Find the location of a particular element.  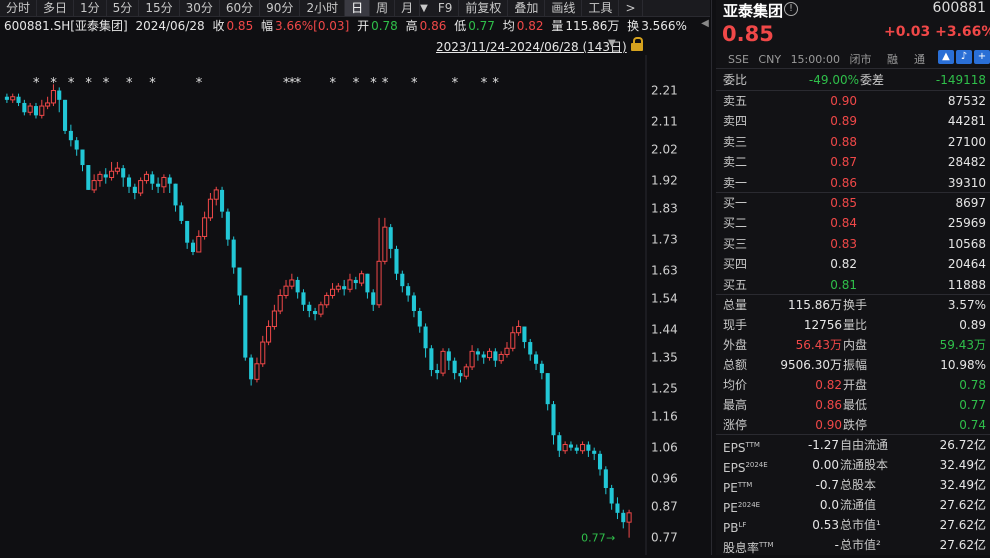

stat-label: 振幅 is located at coordinates (855, 365).